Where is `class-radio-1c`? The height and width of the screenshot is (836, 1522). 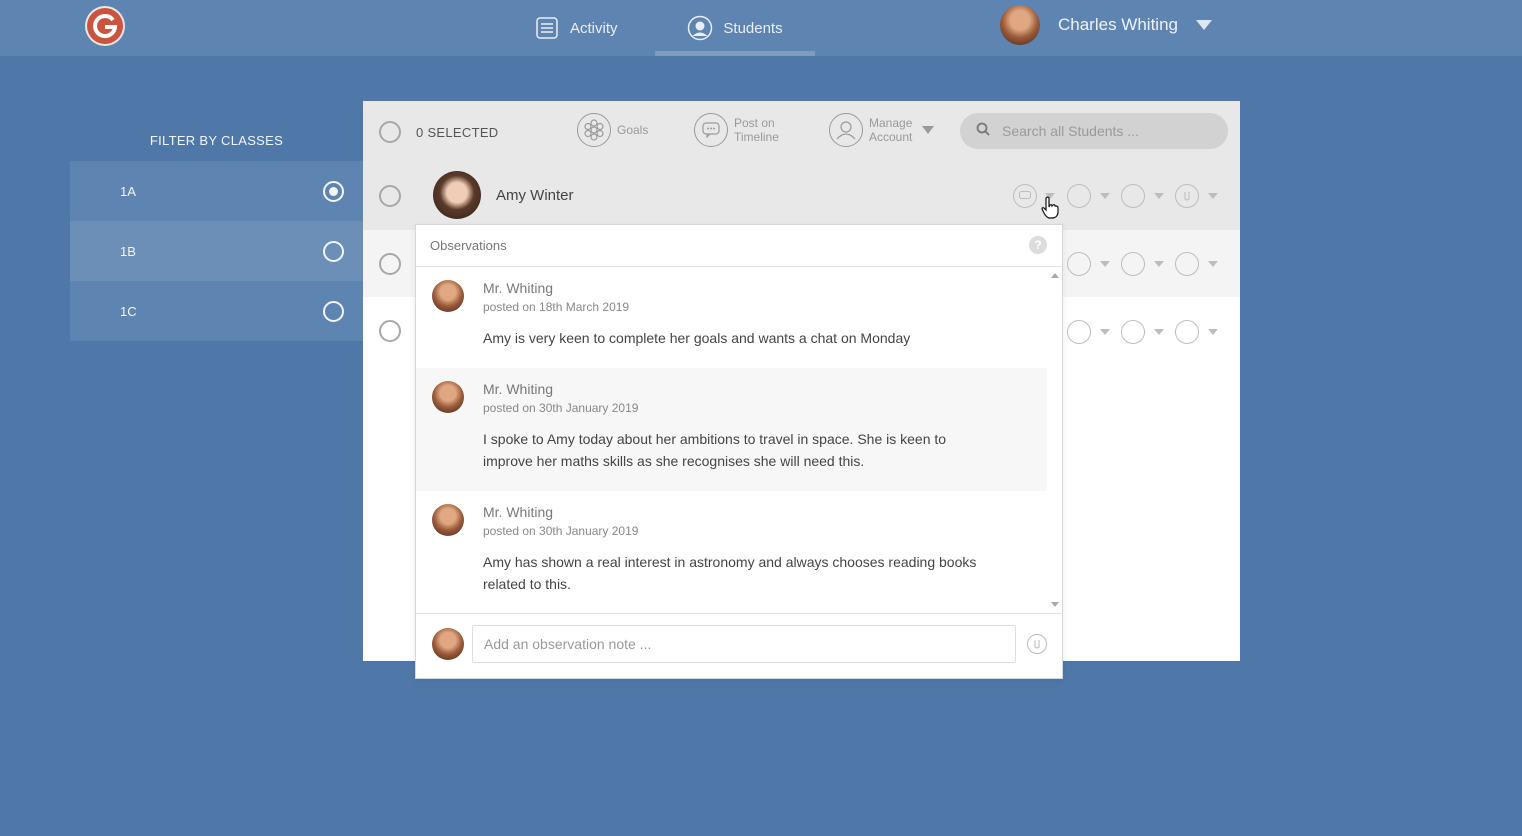 class-radio-1c is located at coordinates (333, 311).